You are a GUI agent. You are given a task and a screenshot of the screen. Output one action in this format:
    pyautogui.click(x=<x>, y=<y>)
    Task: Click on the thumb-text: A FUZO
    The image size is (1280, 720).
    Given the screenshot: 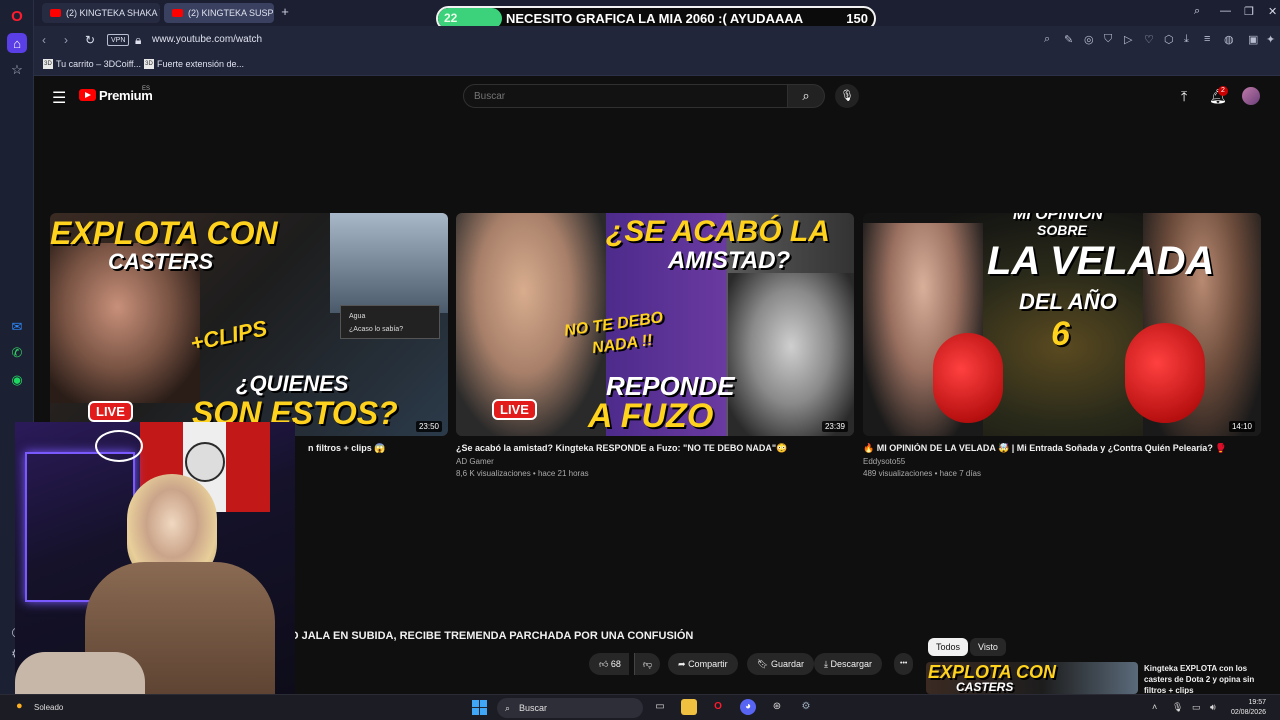 What is the action you would take?
    pyautogui.click(x=651, y=416)
    